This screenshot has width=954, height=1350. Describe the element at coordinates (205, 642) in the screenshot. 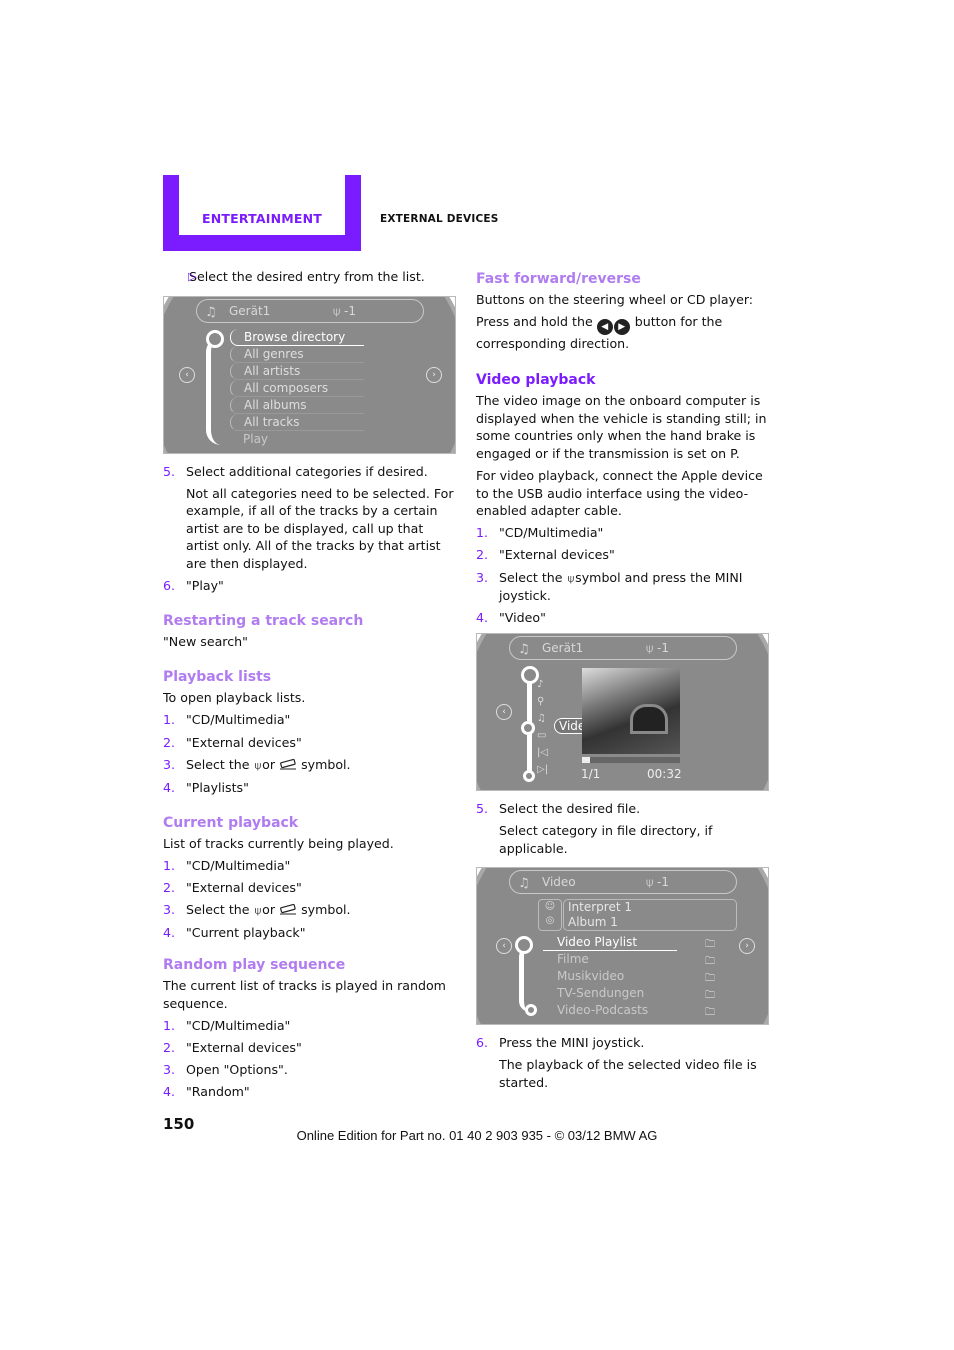

I see `paragraph: "New search"` at that location.